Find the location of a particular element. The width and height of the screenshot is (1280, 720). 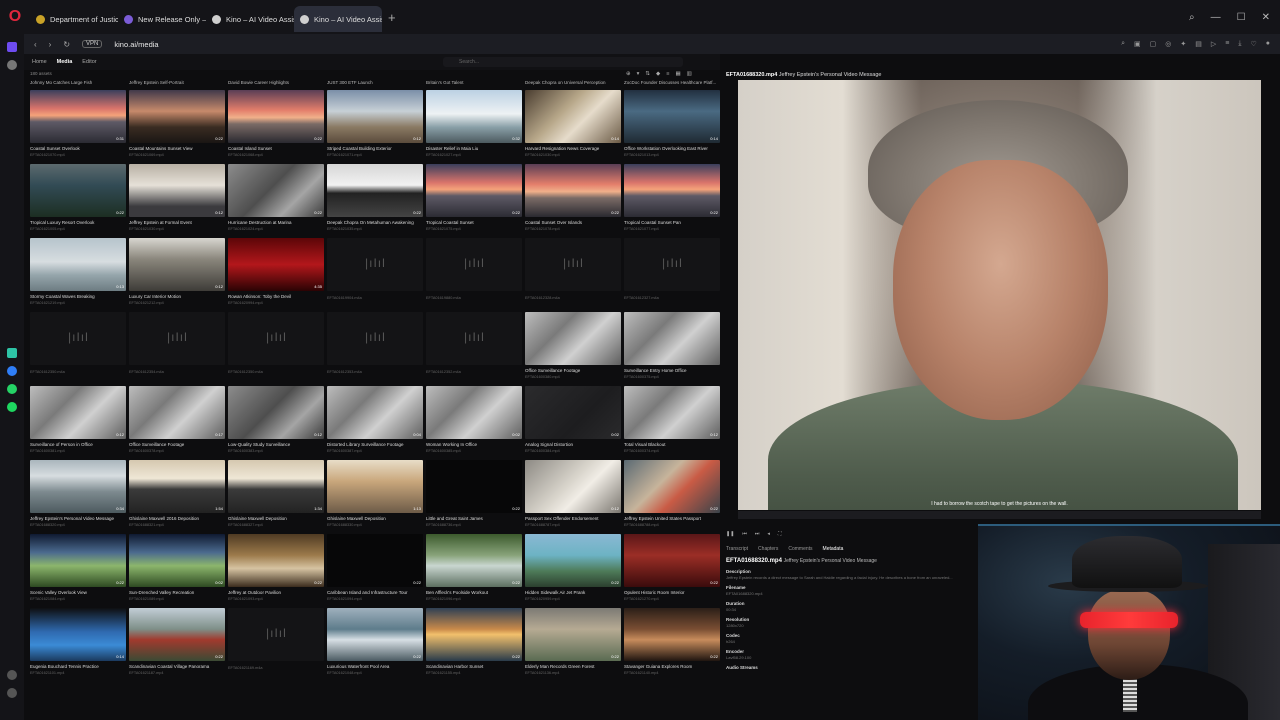

tab-comments: Comments is located at coordinates (800, 549).